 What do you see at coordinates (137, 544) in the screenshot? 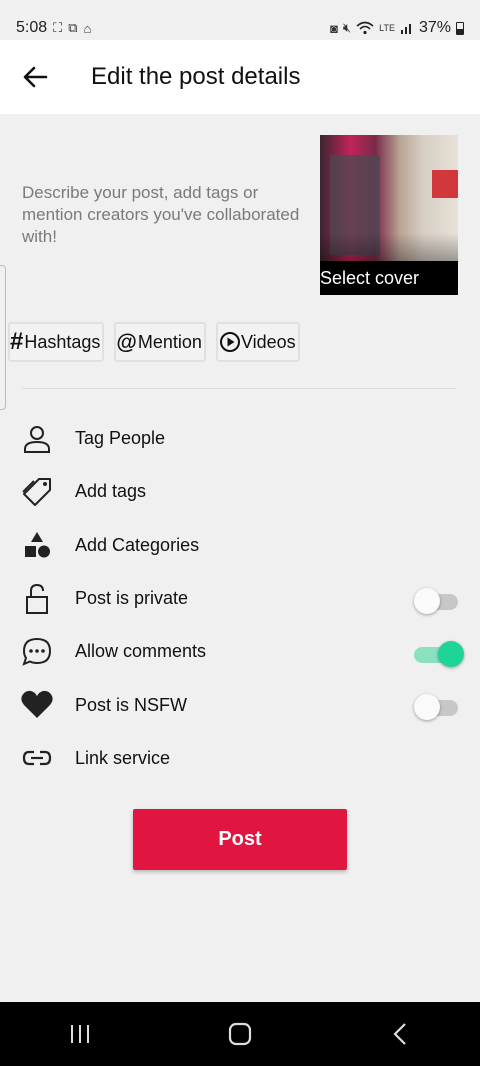
I see `add-categories-label: Add Categories` at bounding box center [137, 544].